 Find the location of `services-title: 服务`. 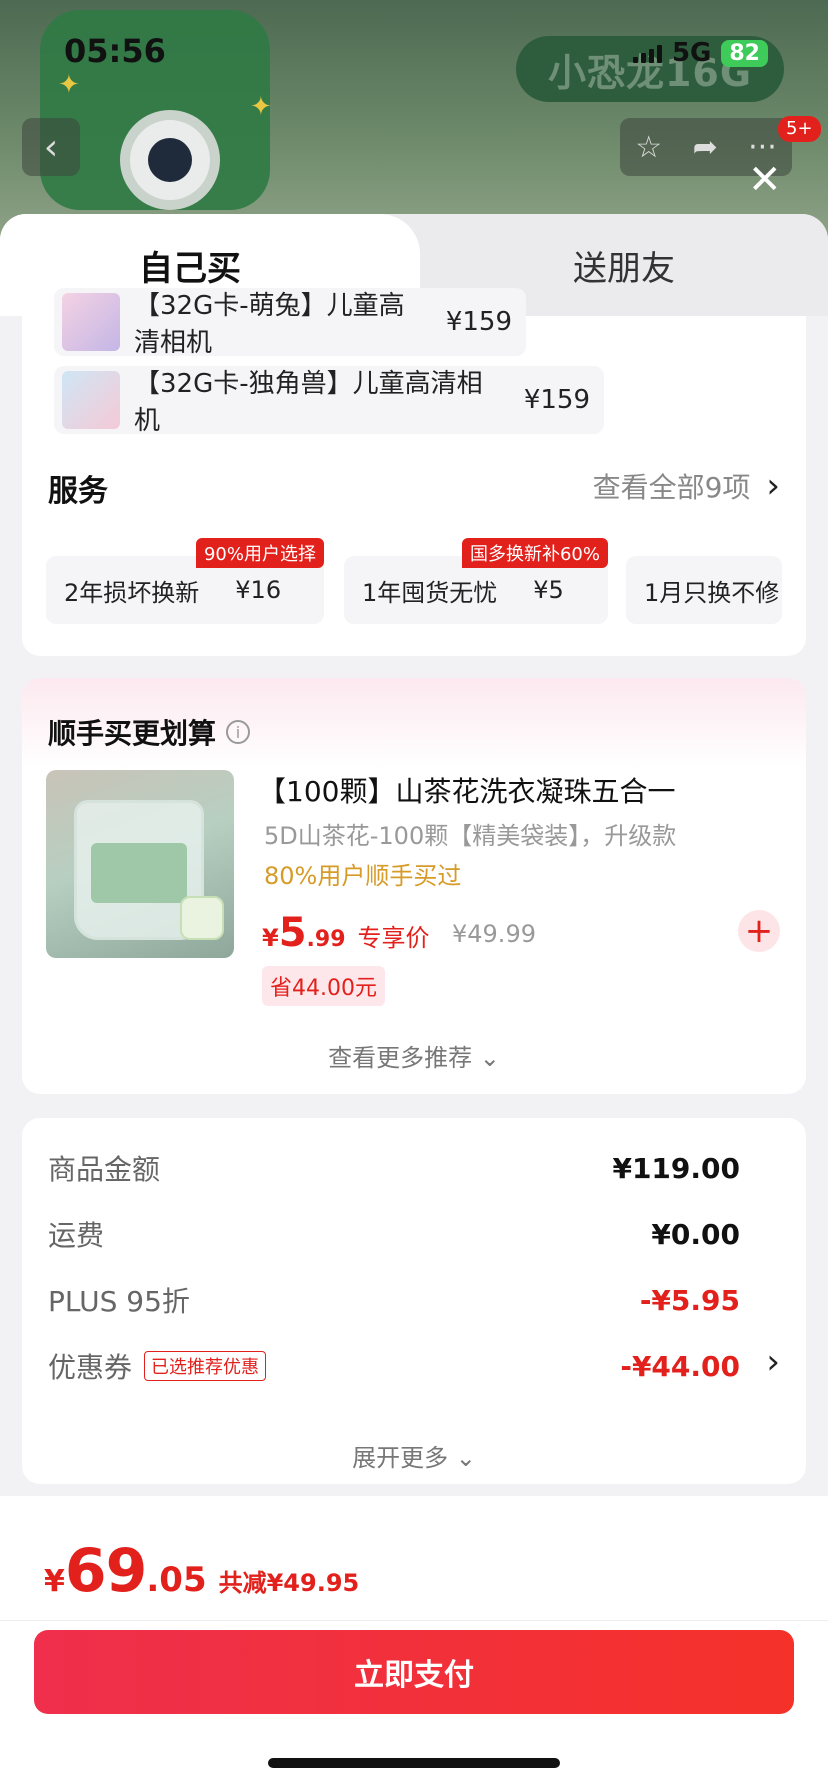

services-title: 服务 is located at coordinates (78, 491).